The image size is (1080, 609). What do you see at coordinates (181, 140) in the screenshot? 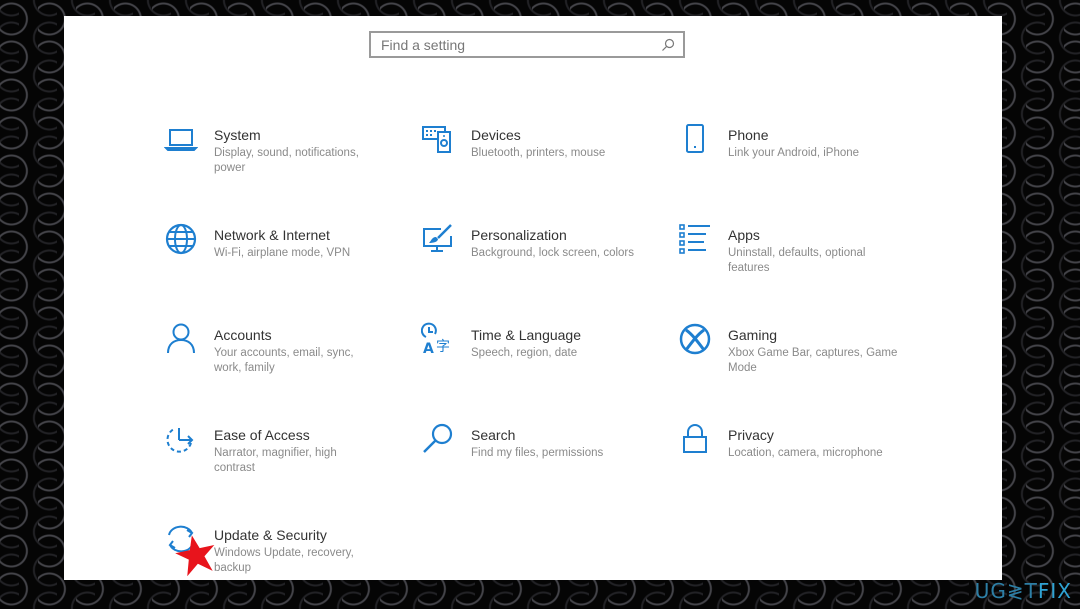
I see `laptop-icon` at bounding box center [181, 140].